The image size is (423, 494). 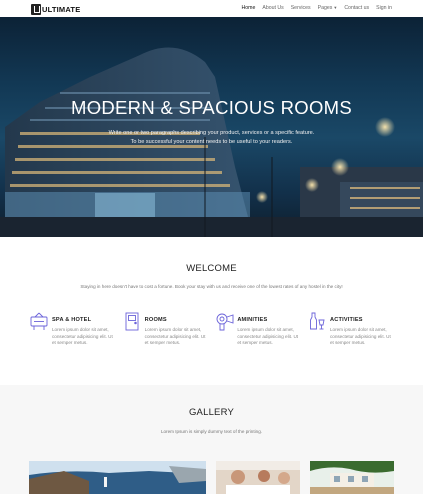 What do you see at coordinates (317, 321) in the screenshot?
I see `bottle-glass-icon` at bounding box center [317, 321].